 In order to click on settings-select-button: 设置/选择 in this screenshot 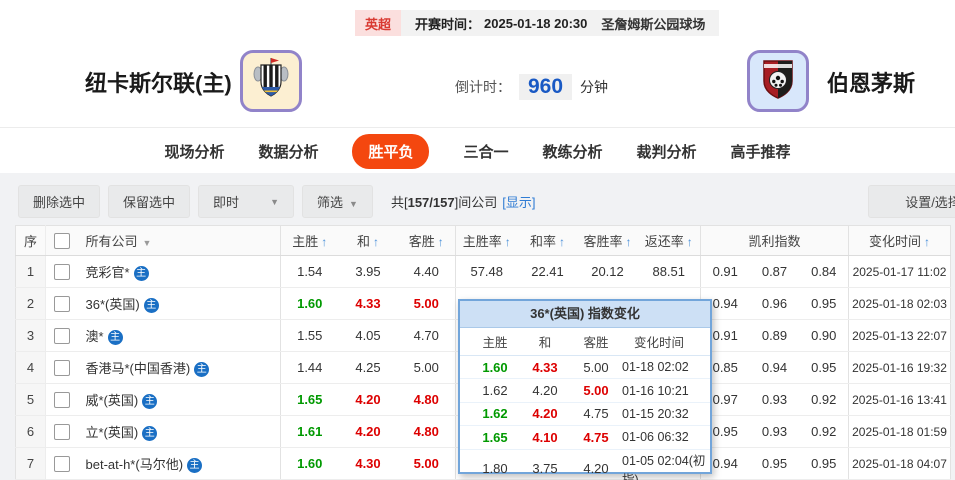, I will do `click(911, 201)`.